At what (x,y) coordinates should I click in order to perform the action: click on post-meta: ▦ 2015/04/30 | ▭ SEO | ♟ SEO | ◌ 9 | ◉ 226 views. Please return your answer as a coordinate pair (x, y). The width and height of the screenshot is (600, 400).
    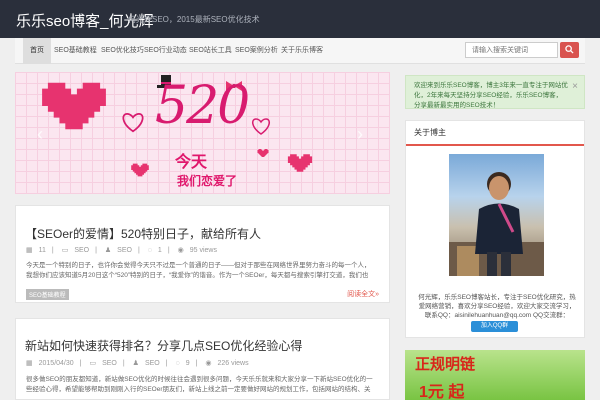
    Looking at the image, I should click on (137, 363).